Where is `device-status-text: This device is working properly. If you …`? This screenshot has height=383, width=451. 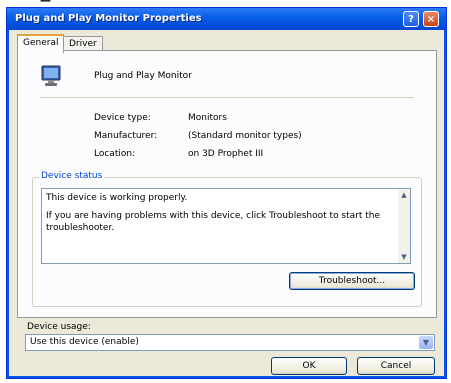 device-status-text: This device is working properly. If you … is located at coordinates (216, 216).